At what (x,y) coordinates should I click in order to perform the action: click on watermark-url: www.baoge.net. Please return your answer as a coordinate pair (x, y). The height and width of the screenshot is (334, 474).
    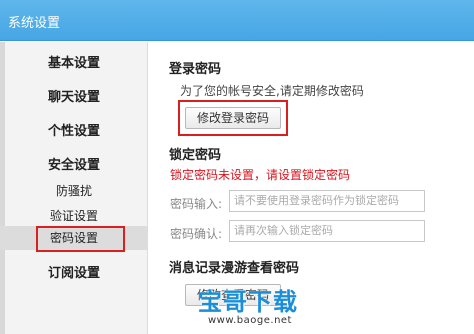
    Looking at the image, I should click on (250, 320).